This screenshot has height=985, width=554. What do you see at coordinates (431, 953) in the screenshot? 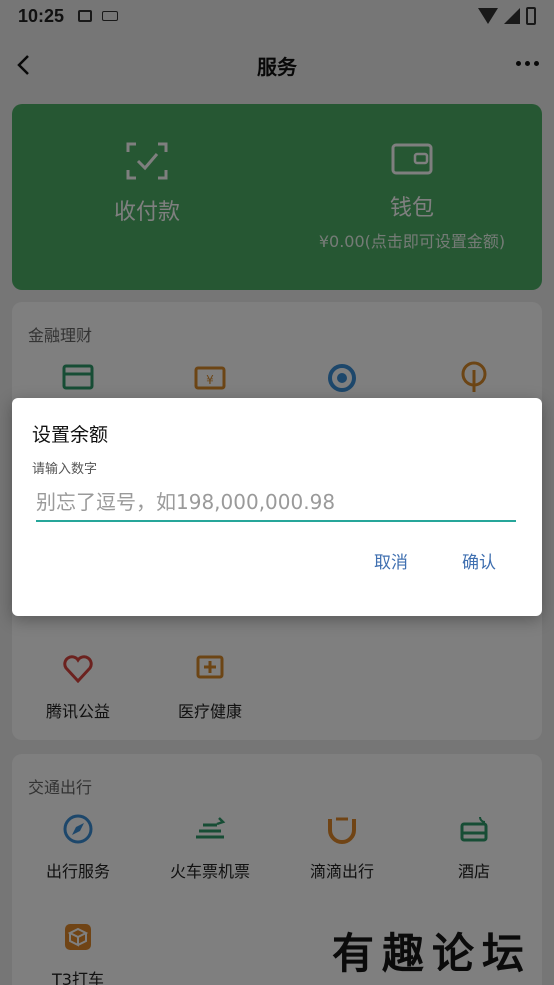
I see `watermark: 有趣论坛` at bounding box center [431, 953].